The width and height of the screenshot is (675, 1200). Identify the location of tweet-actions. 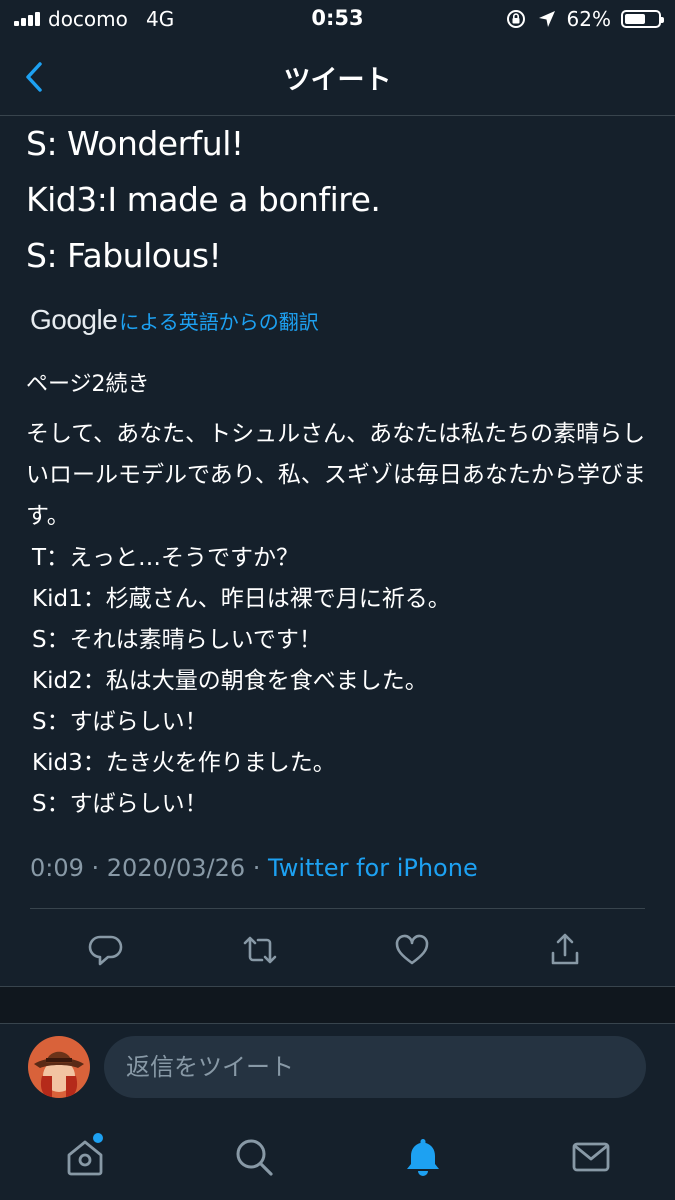
(337, 950).